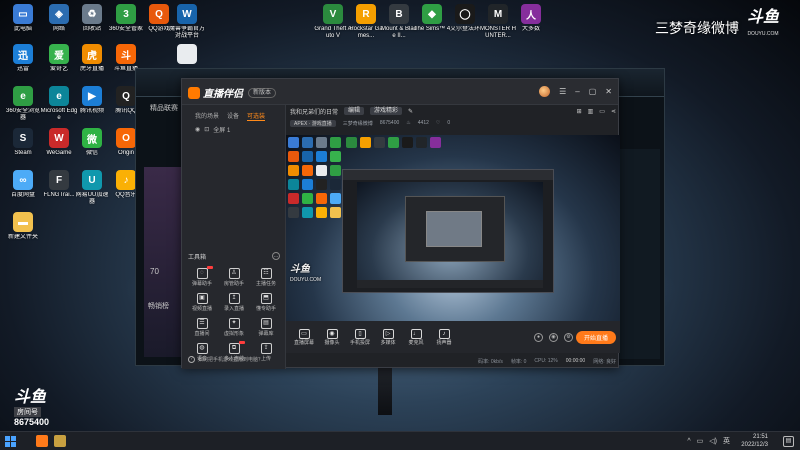 This screenshot has width=800, height=450. I want to click on start-stream-button: 开始直播, so click(595, 337).